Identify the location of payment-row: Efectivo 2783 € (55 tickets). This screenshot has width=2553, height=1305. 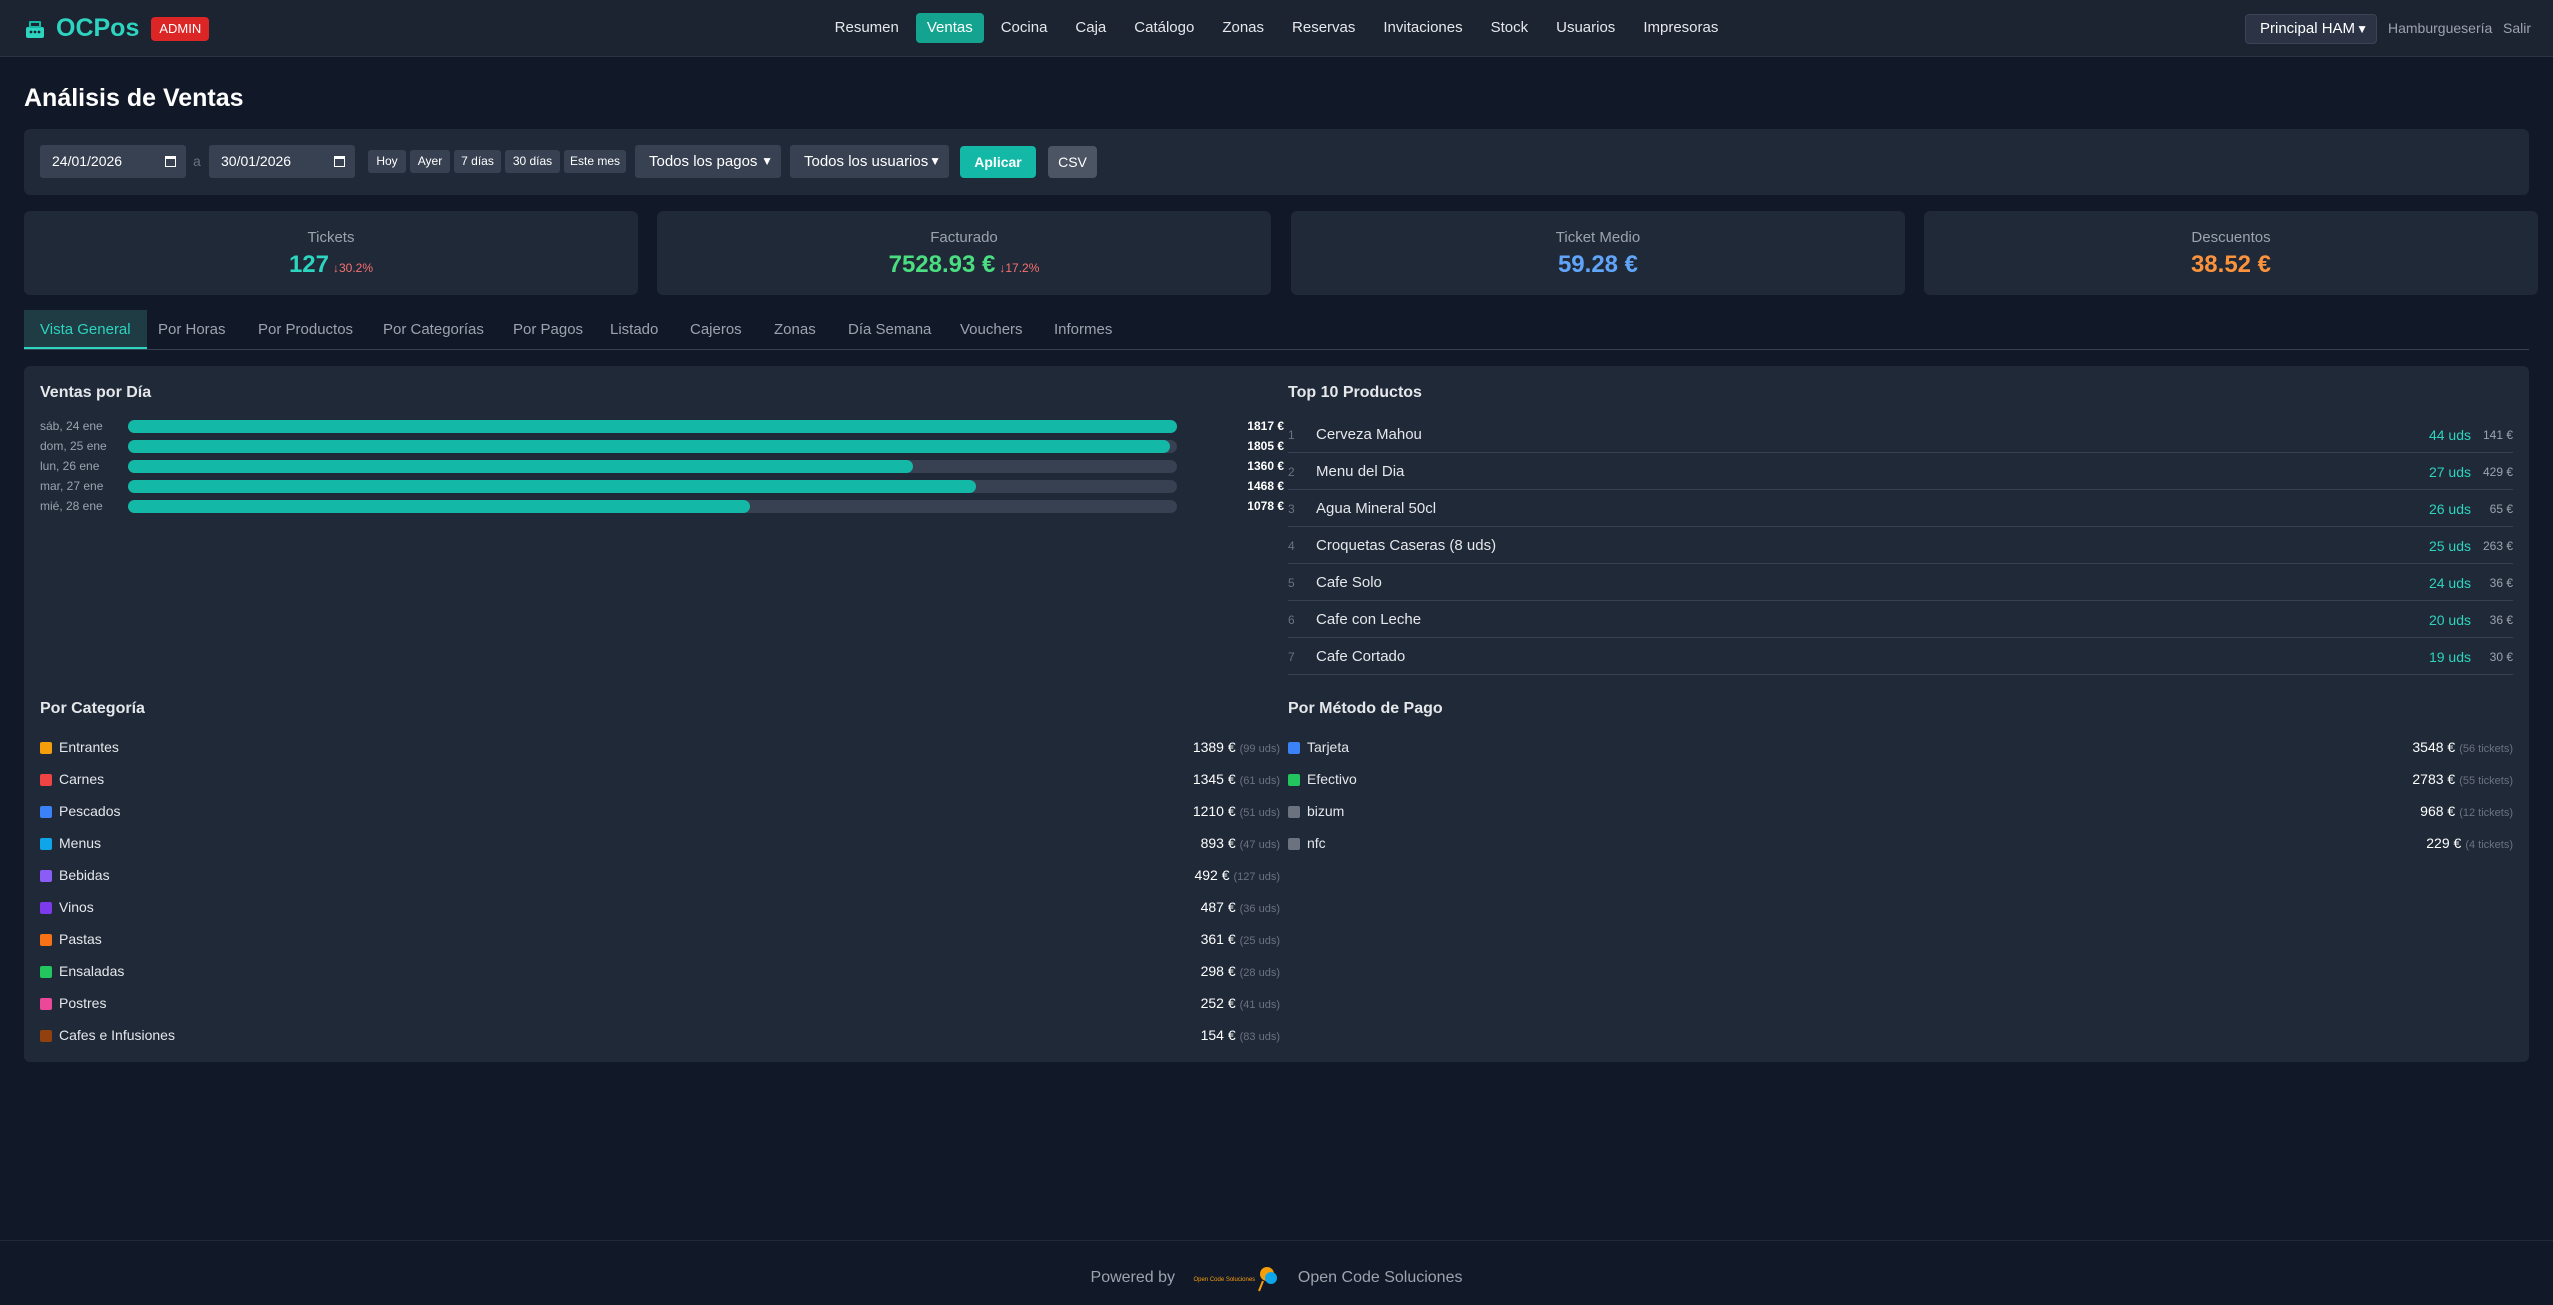
(1900, 780).